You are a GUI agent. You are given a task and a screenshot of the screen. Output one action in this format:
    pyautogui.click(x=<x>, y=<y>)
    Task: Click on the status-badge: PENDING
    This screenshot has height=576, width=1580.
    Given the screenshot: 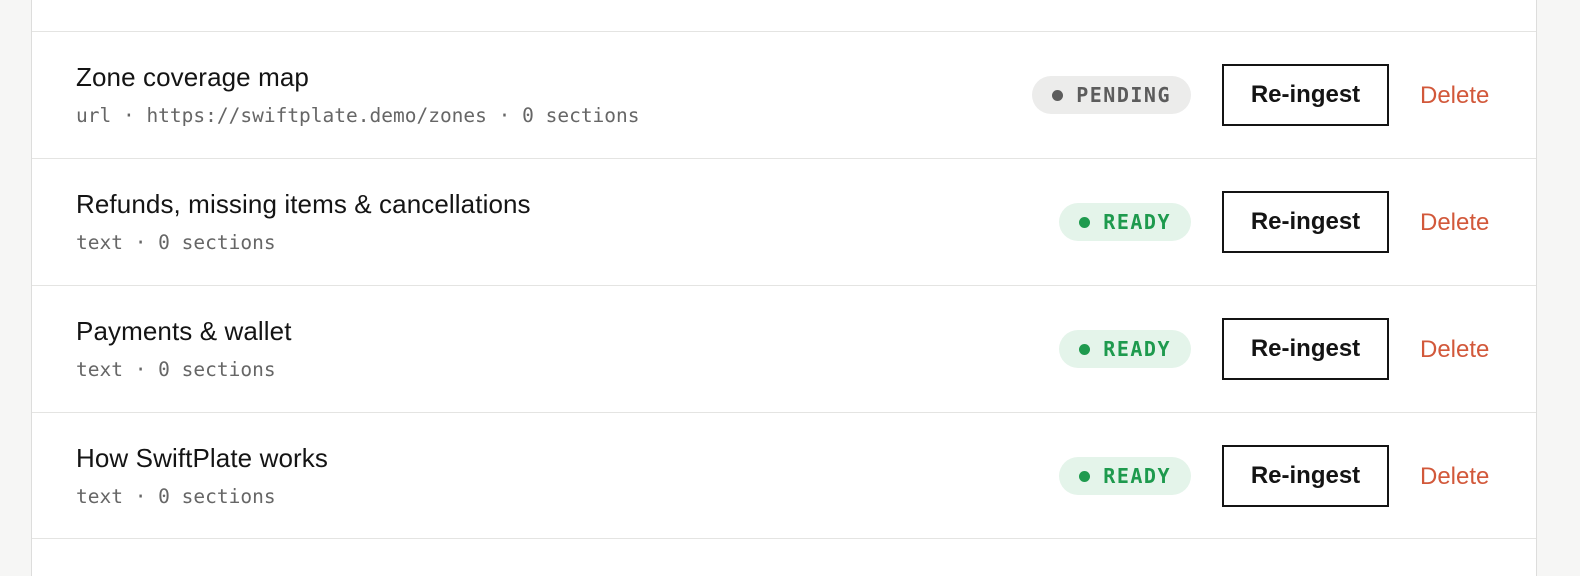 What is the action you would take?
    pyautogui.click(x=1111, y=95)
    